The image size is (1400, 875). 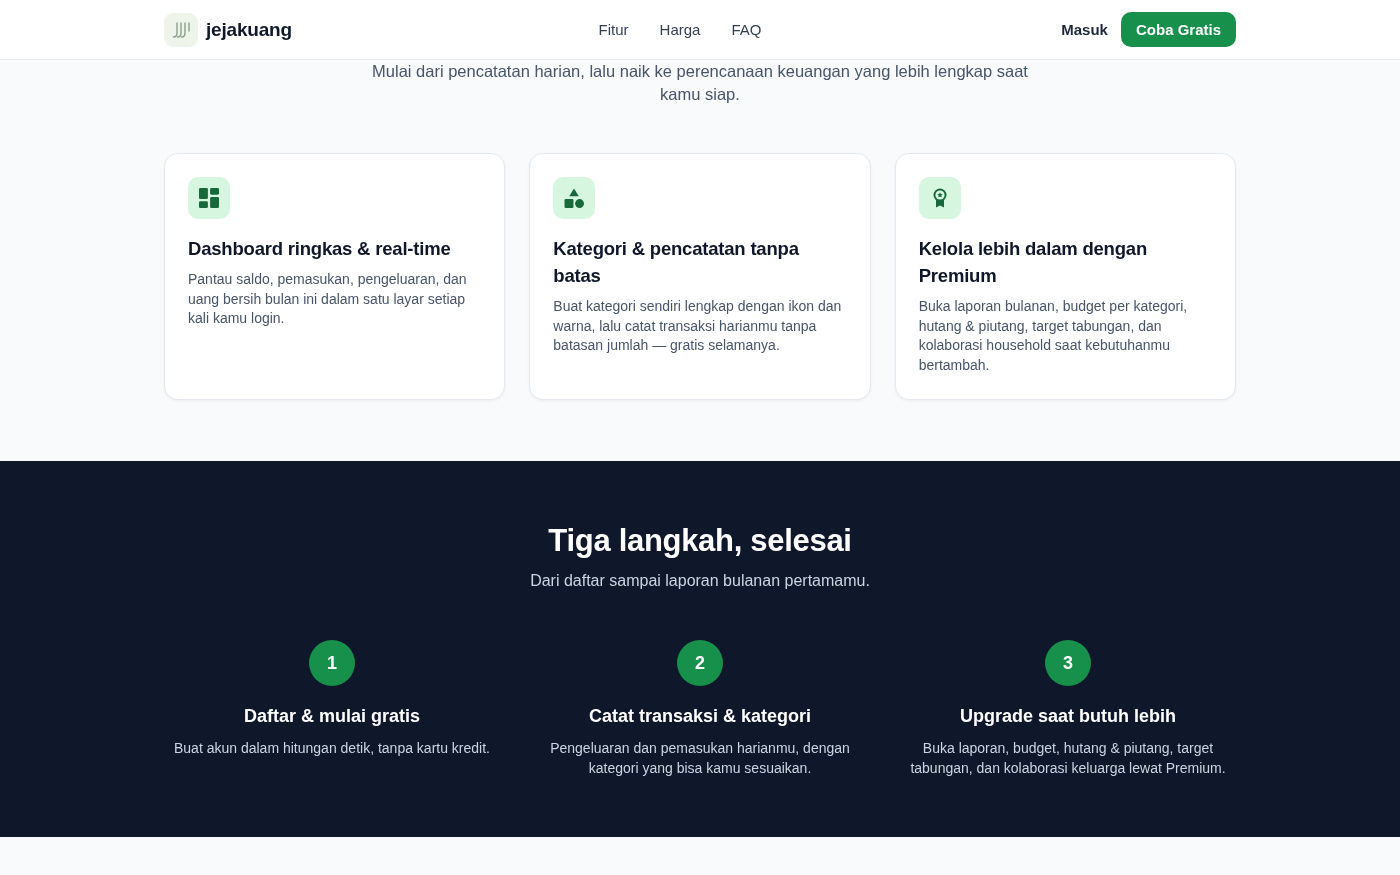 What do you see at coordinates (700, 663) in the screenshot?
I see `step-number: 2` at bounding box center [700, 663].